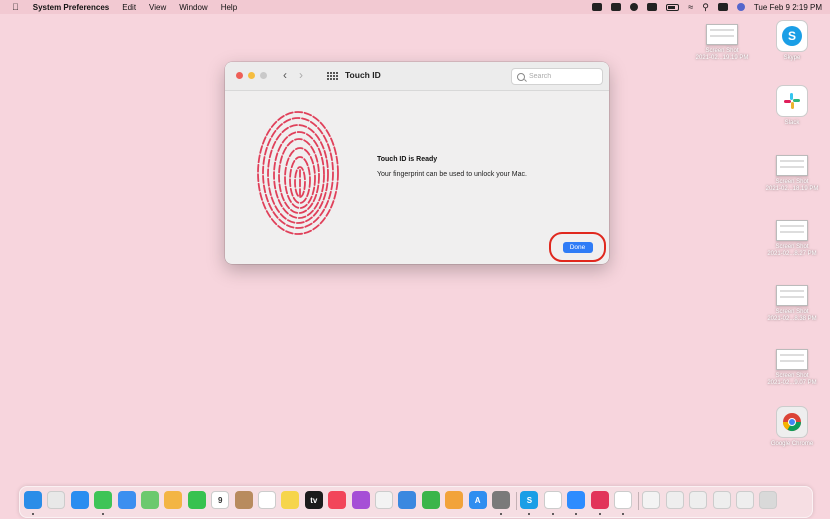 The height and width of the screenshot is (519, 830). Describe the element at coordinates (407, 500) in the screenshot. I see `keynote-icon` at that location.